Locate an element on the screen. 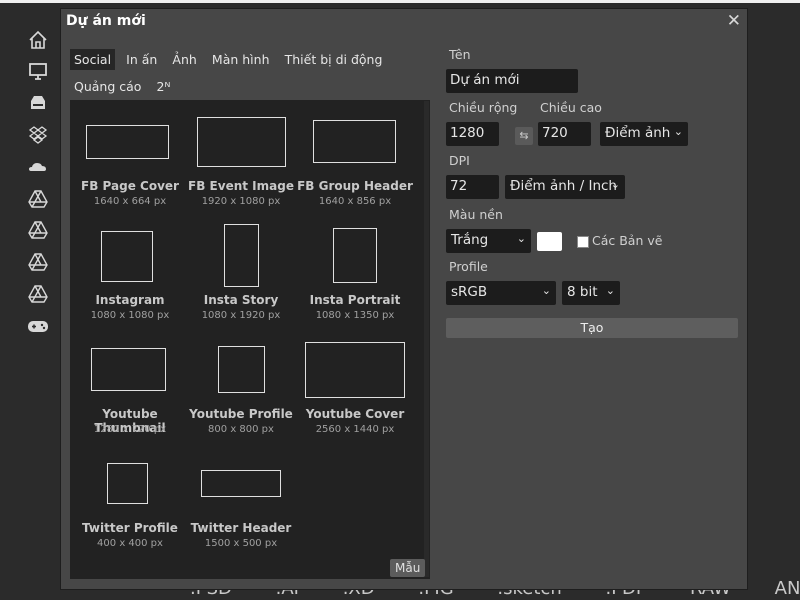 This screenshot has height=600, width=800. onedrive-icon is located at coordinates (38, 167).